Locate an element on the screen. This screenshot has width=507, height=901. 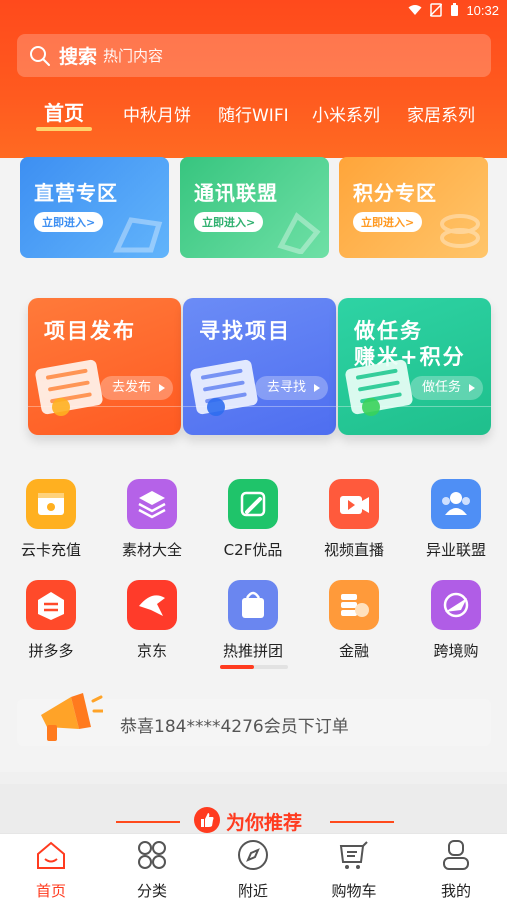
video-icon is located at coordinates (354, 504).